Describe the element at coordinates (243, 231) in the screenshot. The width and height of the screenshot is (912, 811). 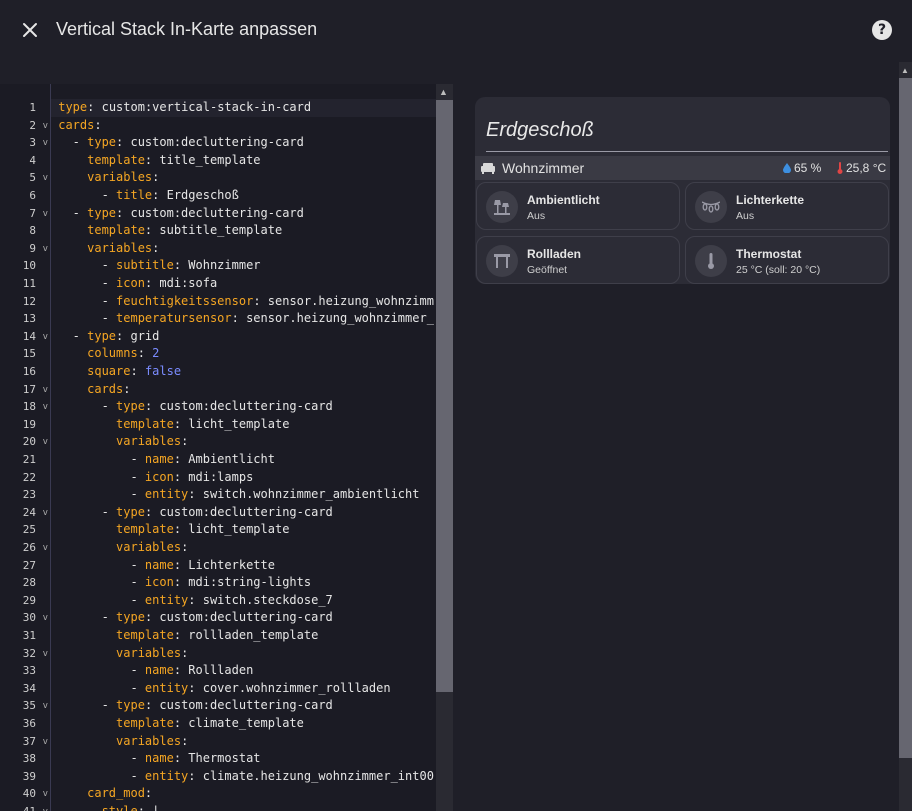
I see `code-line: template: subtitle_template` at that location.